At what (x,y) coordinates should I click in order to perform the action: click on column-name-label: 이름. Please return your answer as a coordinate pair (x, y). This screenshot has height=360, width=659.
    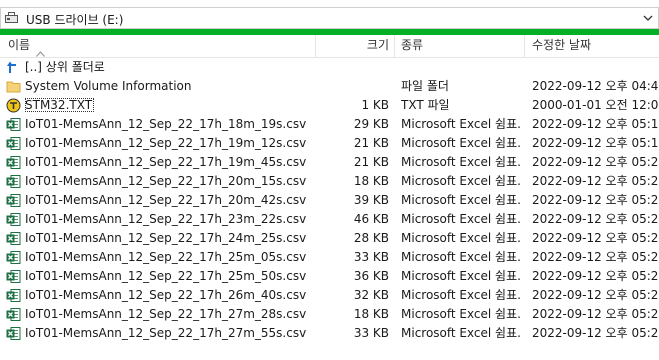
    Looking at the image, I should click on (19, 45).